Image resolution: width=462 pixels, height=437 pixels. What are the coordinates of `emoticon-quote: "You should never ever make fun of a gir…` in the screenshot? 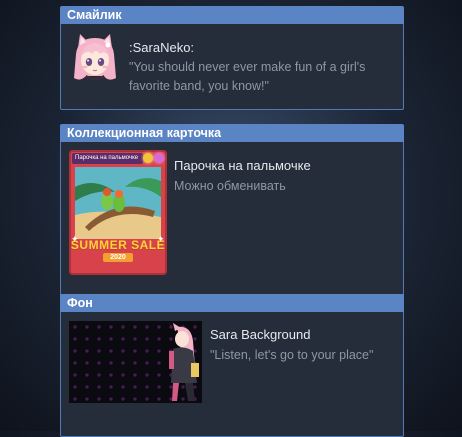 It's located at (247, 76).